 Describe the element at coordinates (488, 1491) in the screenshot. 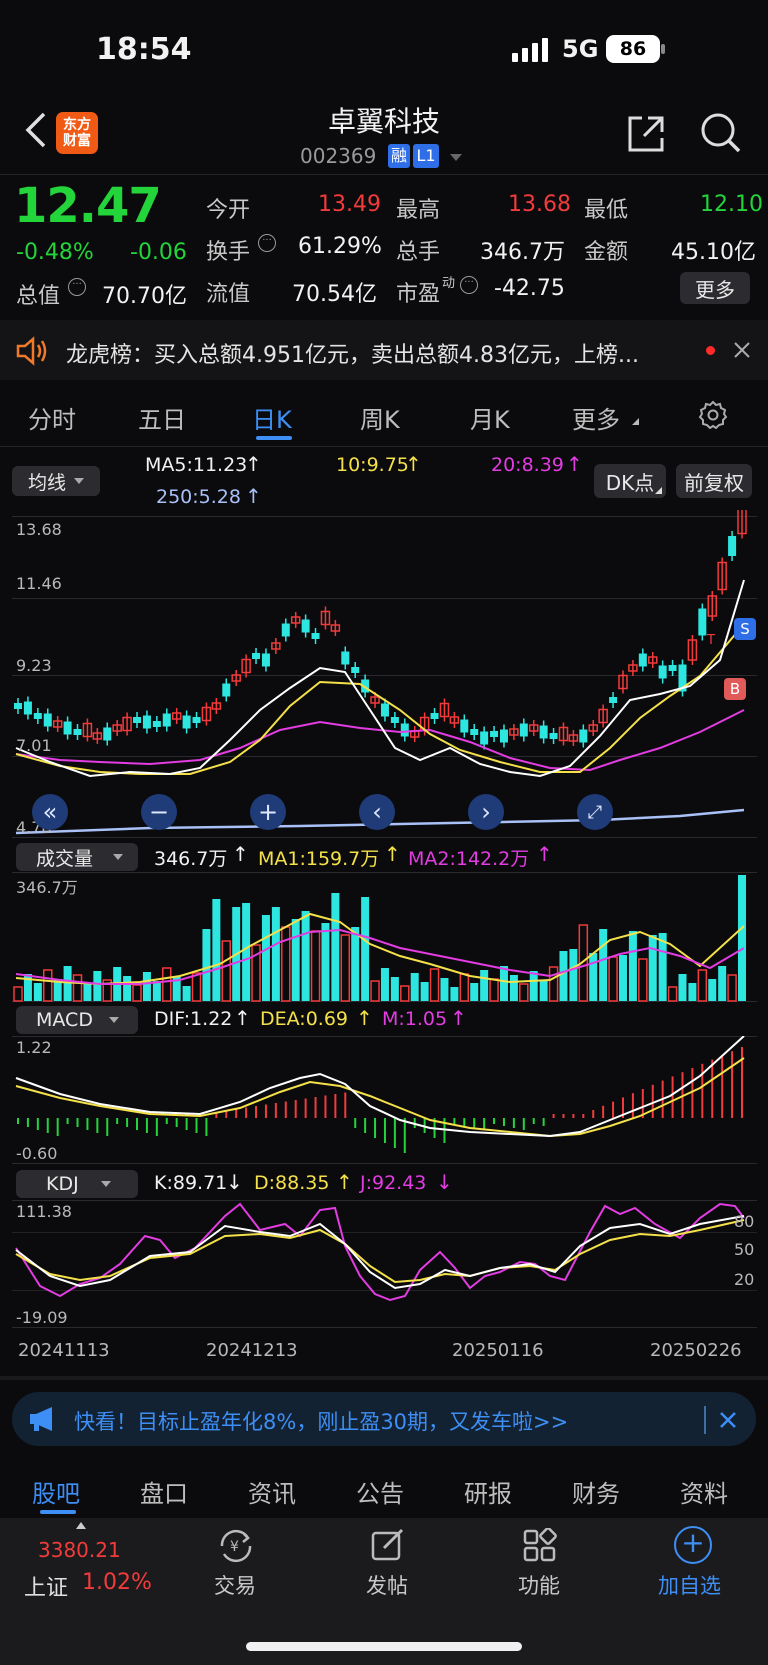

I see `tab-yanbao: 研报` at that location.